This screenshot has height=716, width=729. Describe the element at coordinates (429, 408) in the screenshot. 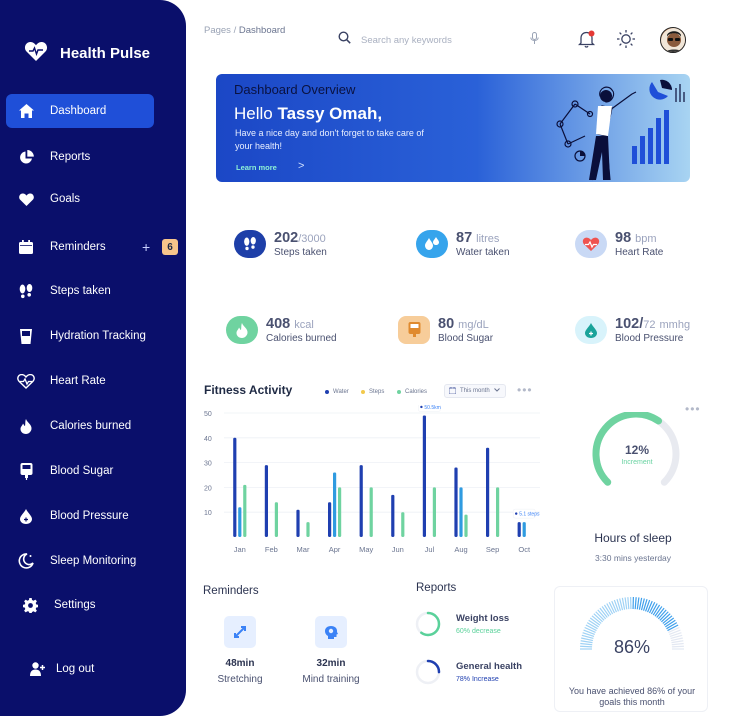

I see `data-annotation: 50.5km` at that location.